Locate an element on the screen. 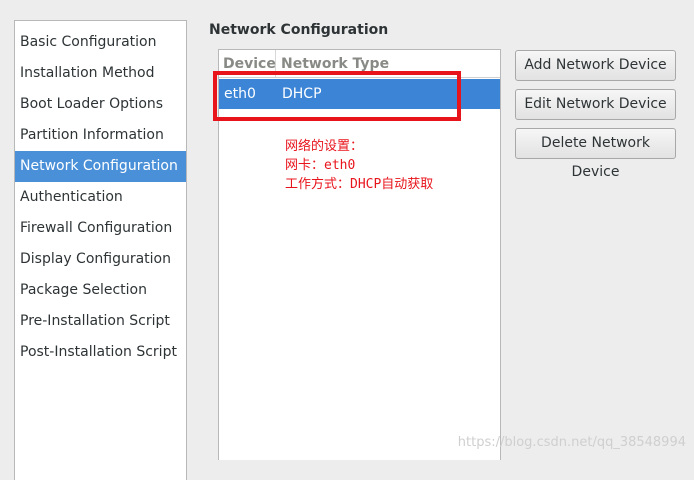 This screenshot has width=694, height=480. edit-network-device-button: Edit Network Device is located at coordinates (595, 104).